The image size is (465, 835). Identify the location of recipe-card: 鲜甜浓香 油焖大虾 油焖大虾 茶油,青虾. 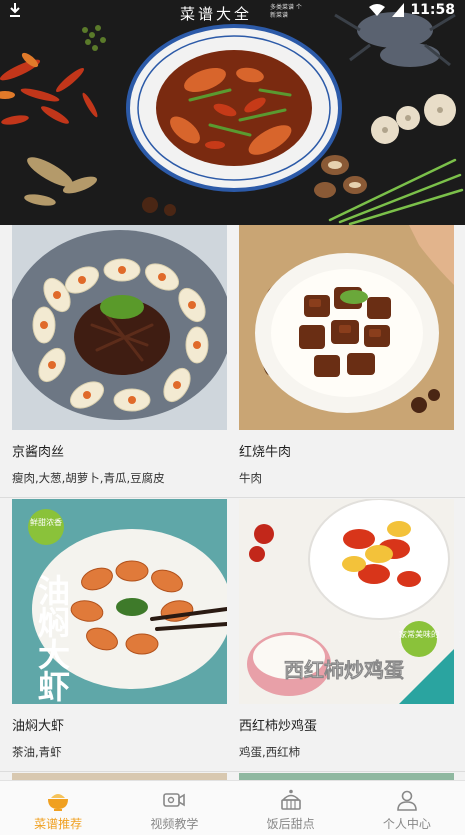
(119, 634).